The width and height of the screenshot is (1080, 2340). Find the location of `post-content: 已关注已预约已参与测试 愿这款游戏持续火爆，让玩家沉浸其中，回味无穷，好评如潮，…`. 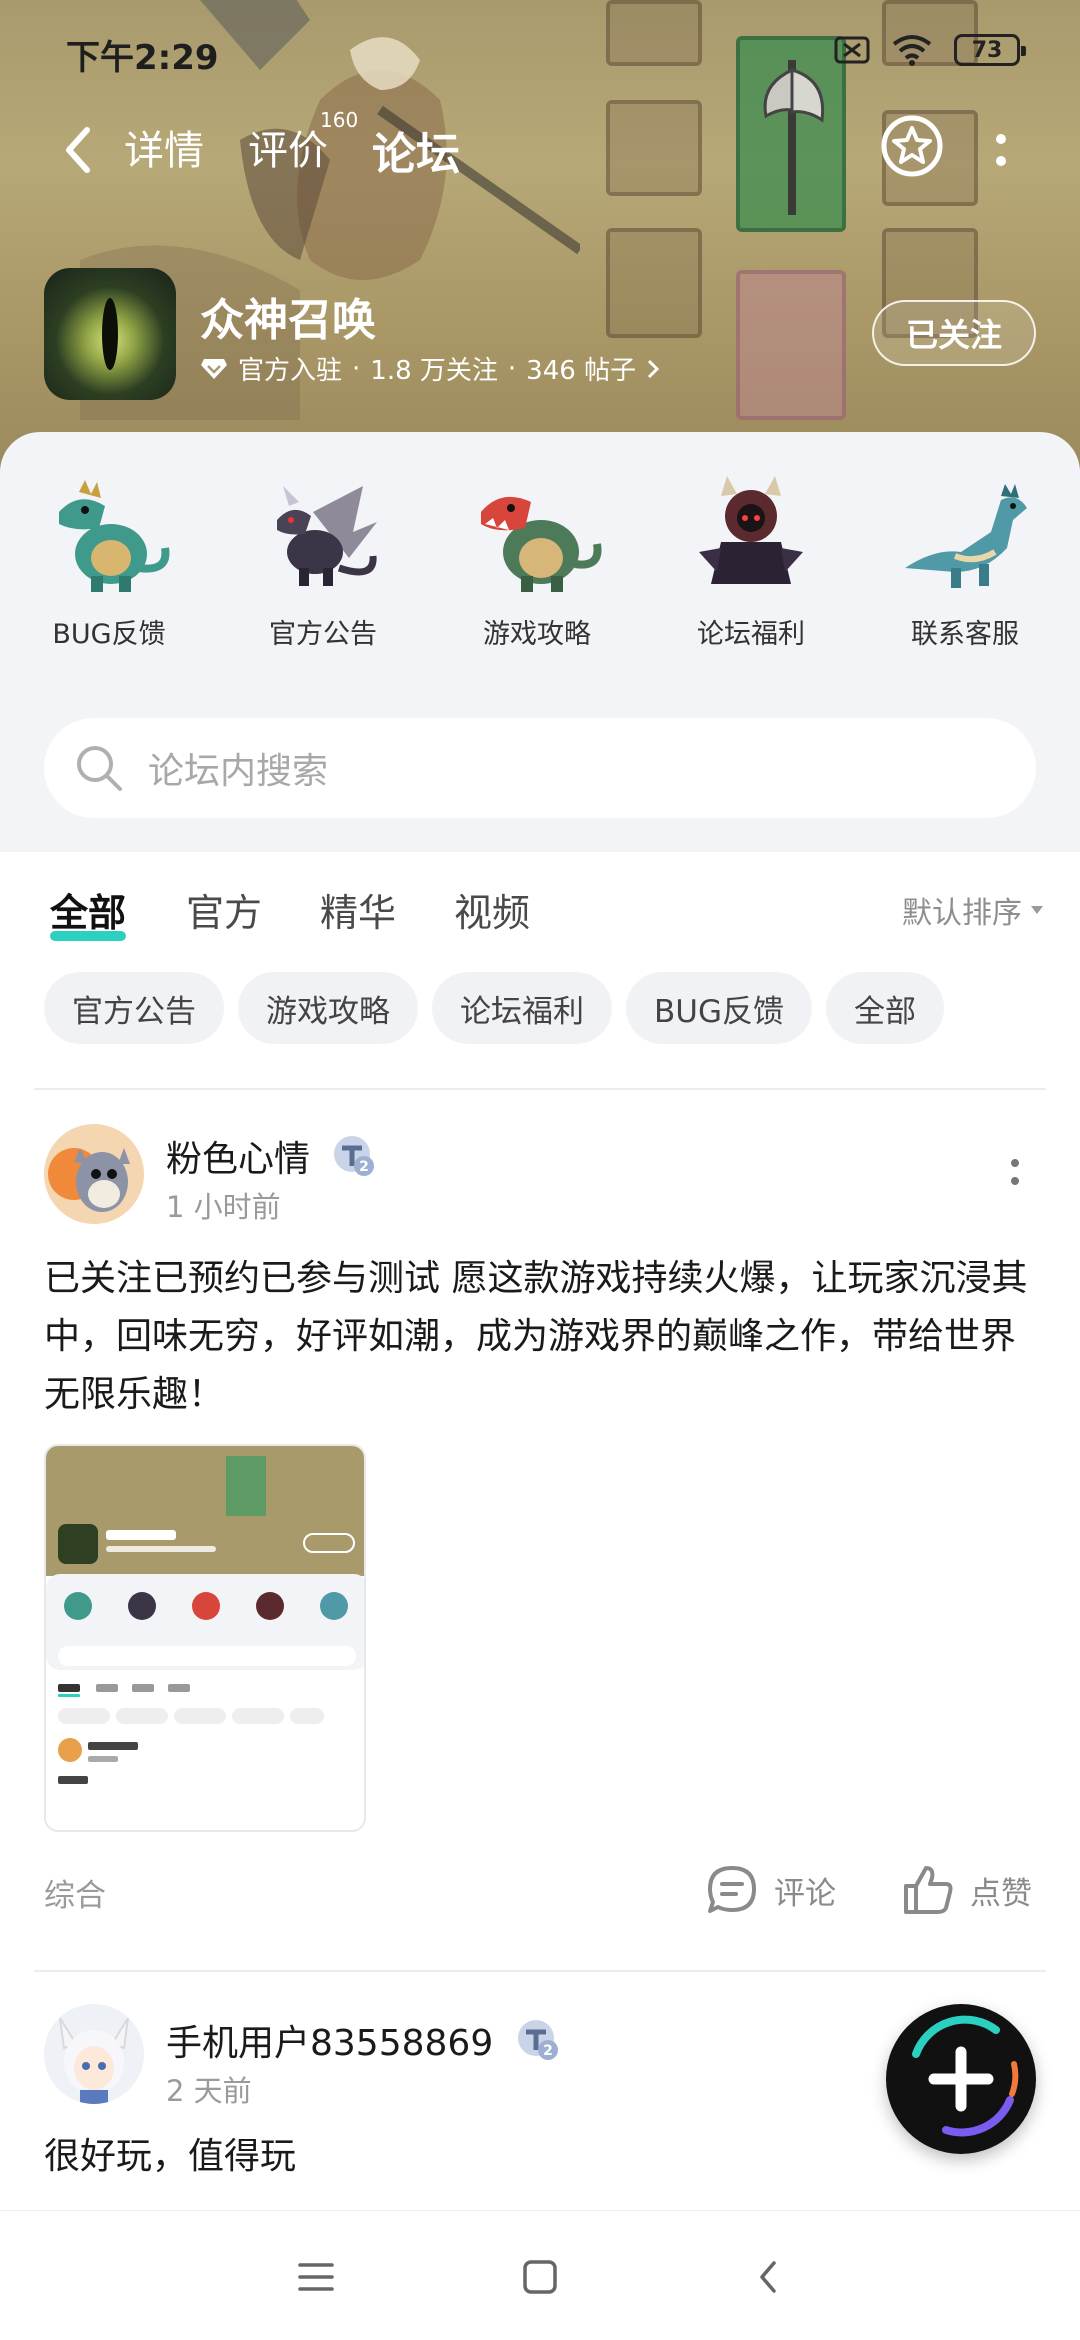

post-content: 已关注已预约已参与测试 愿这款游戏持续火爆，让玩家沉浸其中，回味无穷，好评如潮，… is located at coordinates (536, 1336).